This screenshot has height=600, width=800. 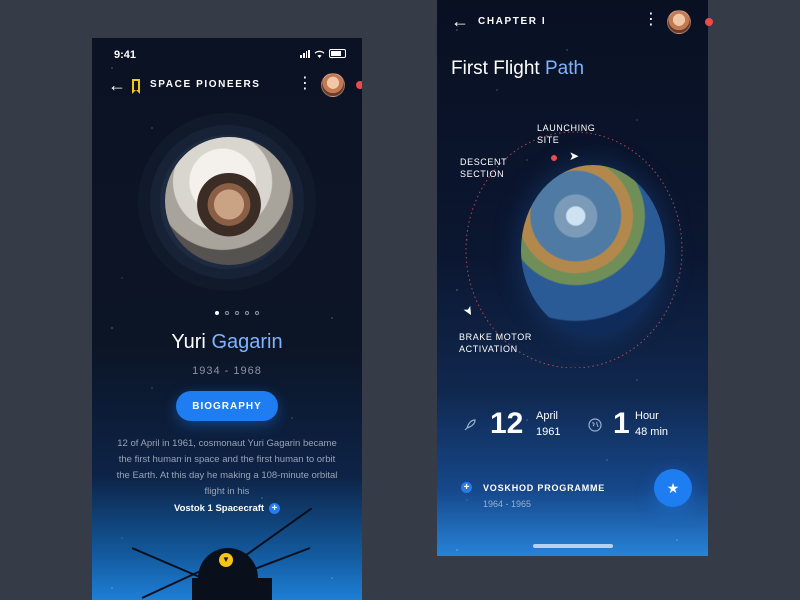 I want to click on stat-hours: 1, so click(x=621, y=423).